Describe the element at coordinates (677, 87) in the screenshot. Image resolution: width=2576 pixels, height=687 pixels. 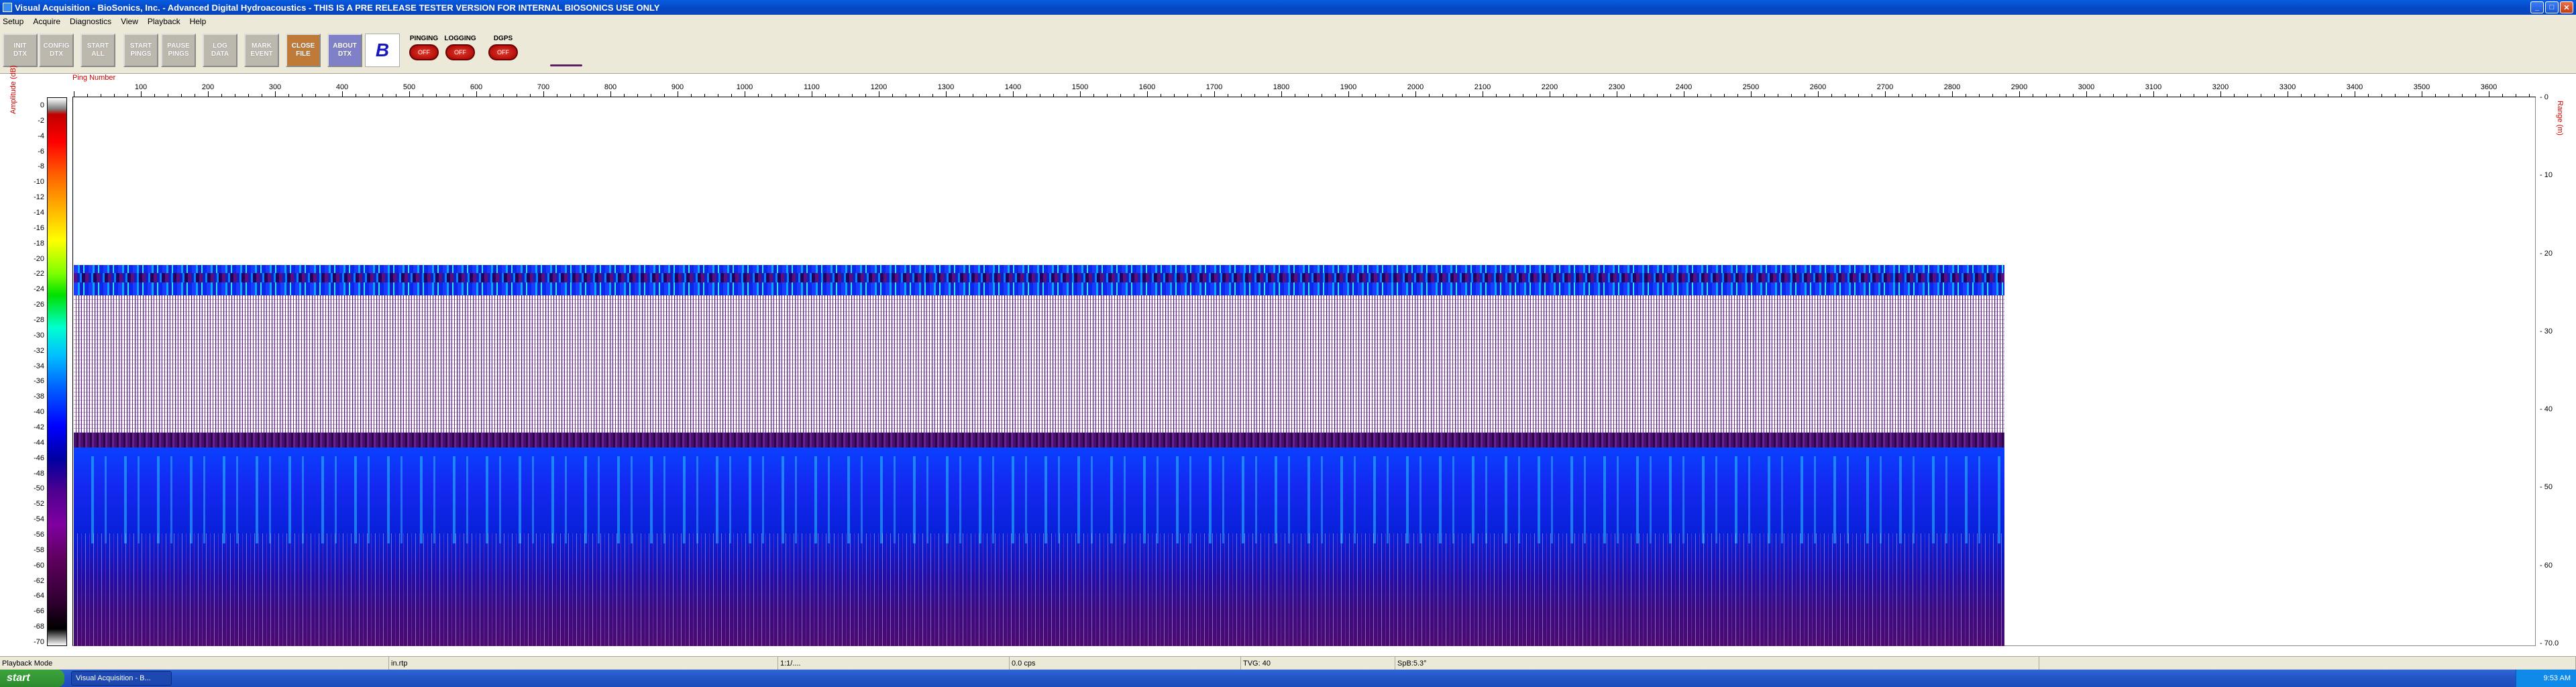
I see `ping-axis-tick-label: 900` at that location.